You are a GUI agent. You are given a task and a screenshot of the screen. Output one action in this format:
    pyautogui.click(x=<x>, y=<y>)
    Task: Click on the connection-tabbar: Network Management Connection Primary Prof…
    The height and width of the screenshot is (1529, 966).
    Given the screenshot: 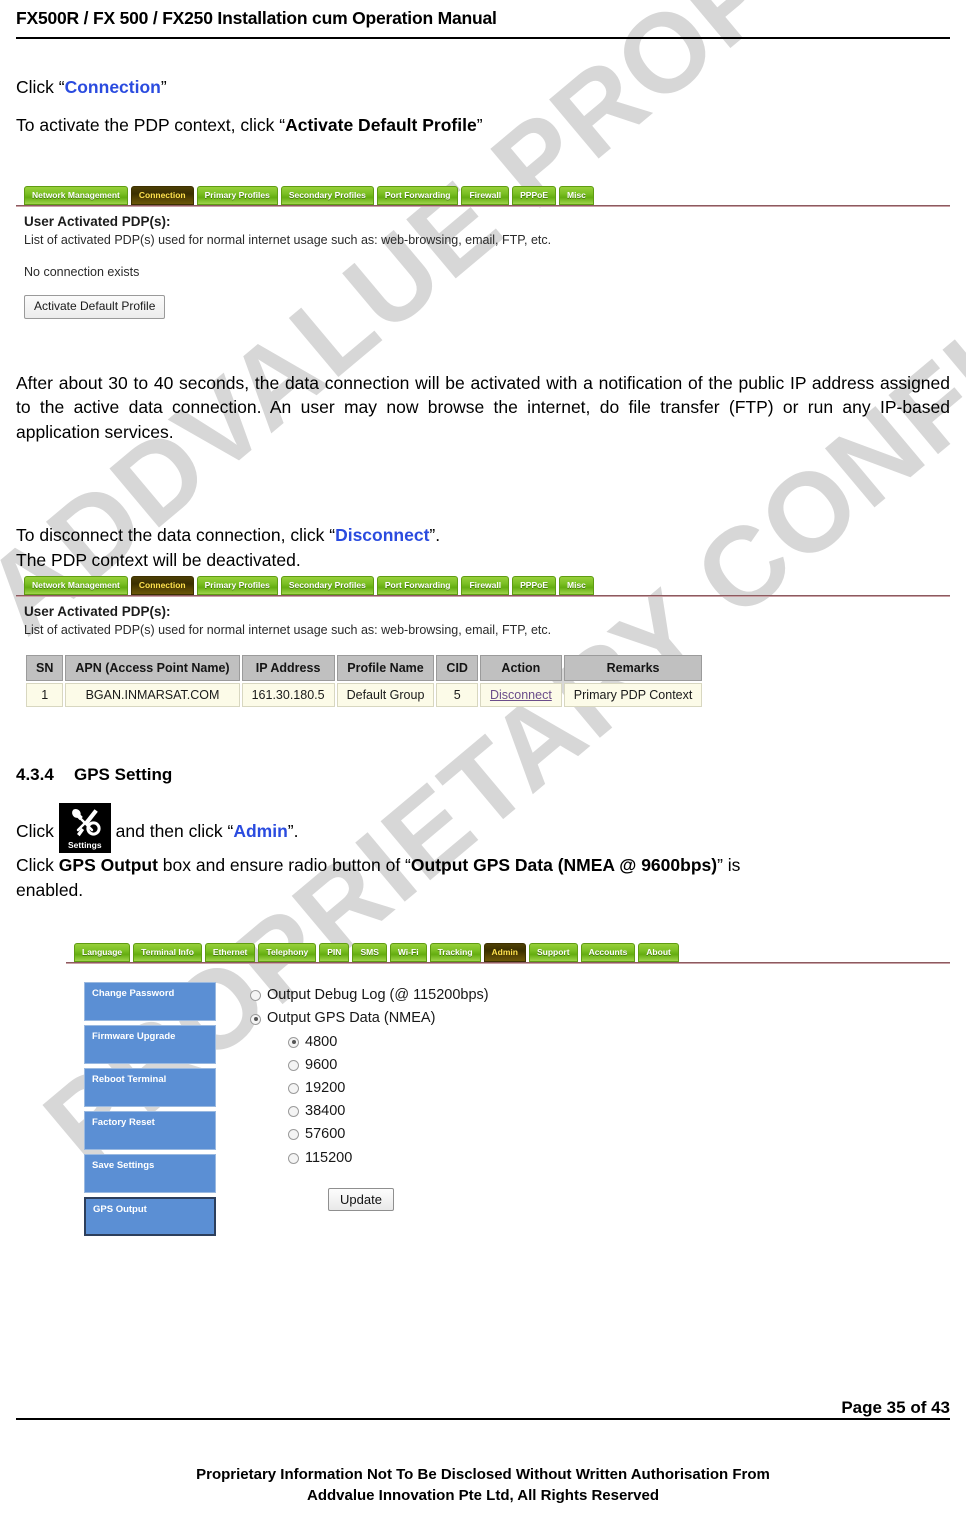 What is the action you would take?
    pyautogui.click(x=483, y=195)
    